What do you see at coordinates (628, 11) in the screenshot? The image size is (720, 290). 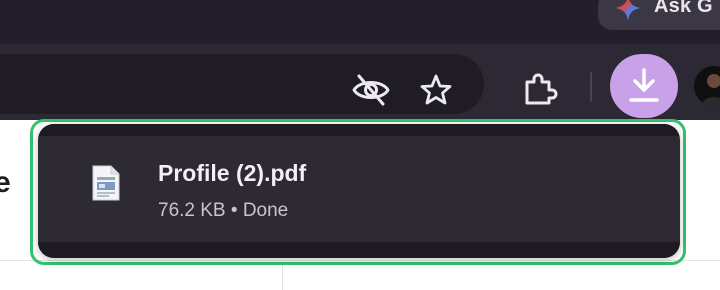 I see `gemini-star-icon` at bounding box center [628, 11].